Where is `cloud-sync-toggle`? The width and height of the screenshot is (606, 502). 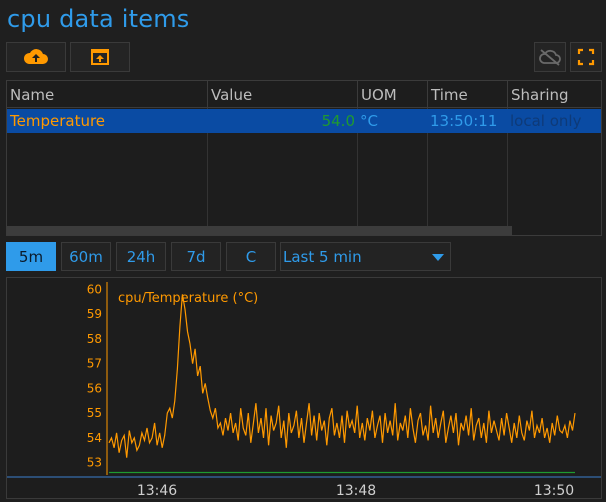
cloud-sync-toggle is located at coordinates (550, 57).